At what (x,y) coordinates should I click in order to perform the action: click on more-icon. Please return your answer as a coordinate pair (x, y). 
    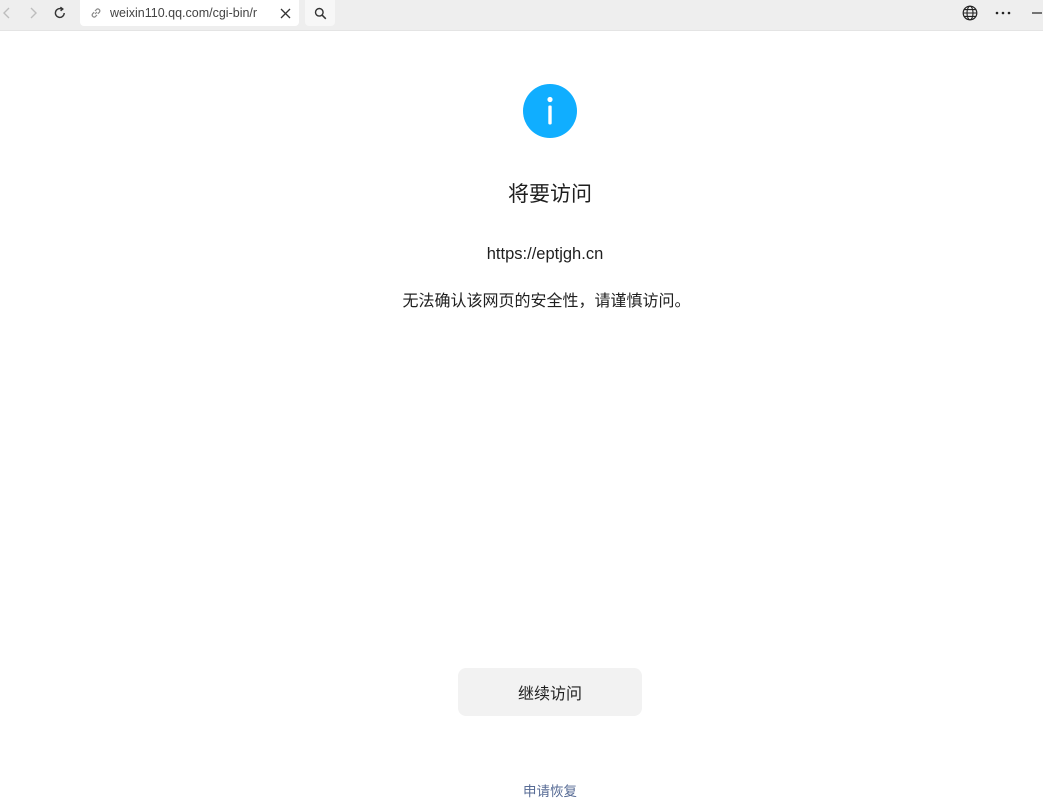
    Looking at the image, I should click on (1003, 13).